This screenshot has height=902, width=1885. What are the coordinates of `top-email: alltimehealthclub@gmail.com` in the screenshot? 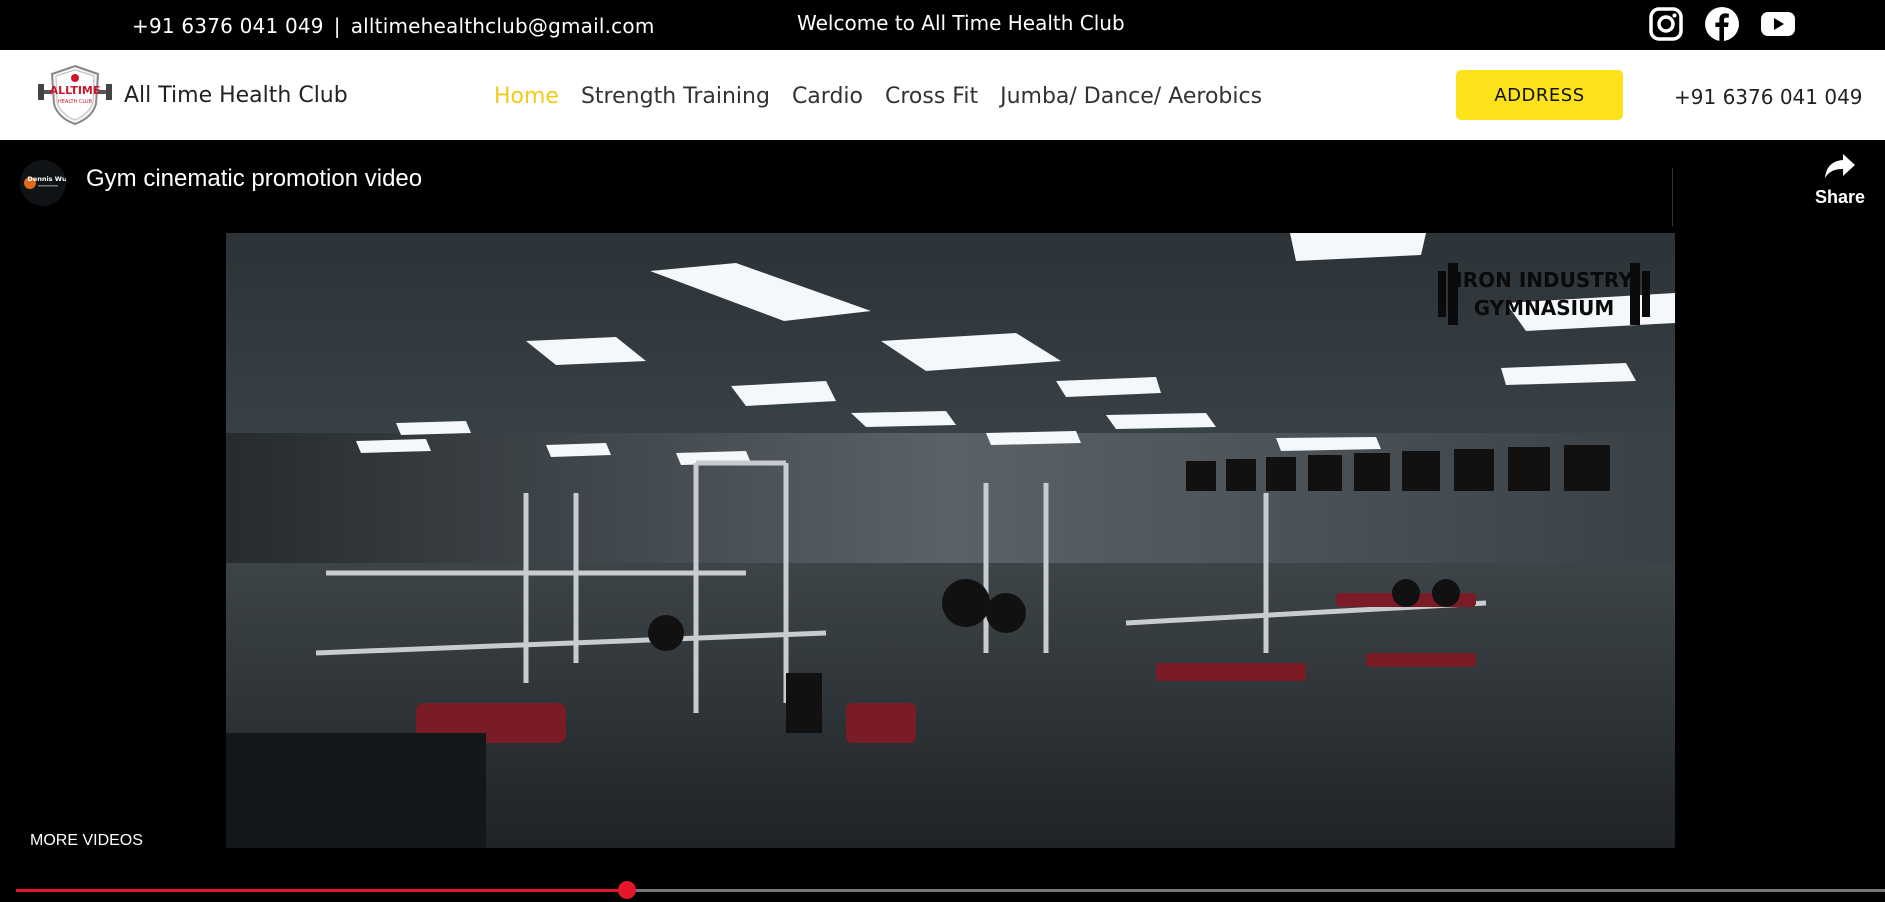 It's located at (503, 26).